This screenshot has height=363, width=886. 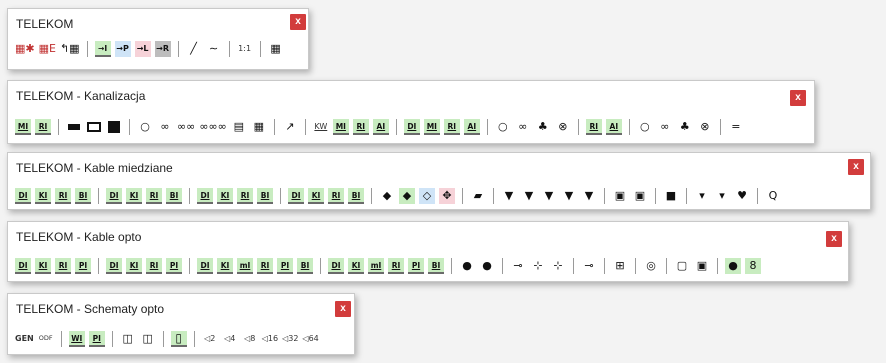 What do you see at coordinates (640, 196) in the screenshot?
I see `box-icon: ▣` at bounding box center [640, 196].